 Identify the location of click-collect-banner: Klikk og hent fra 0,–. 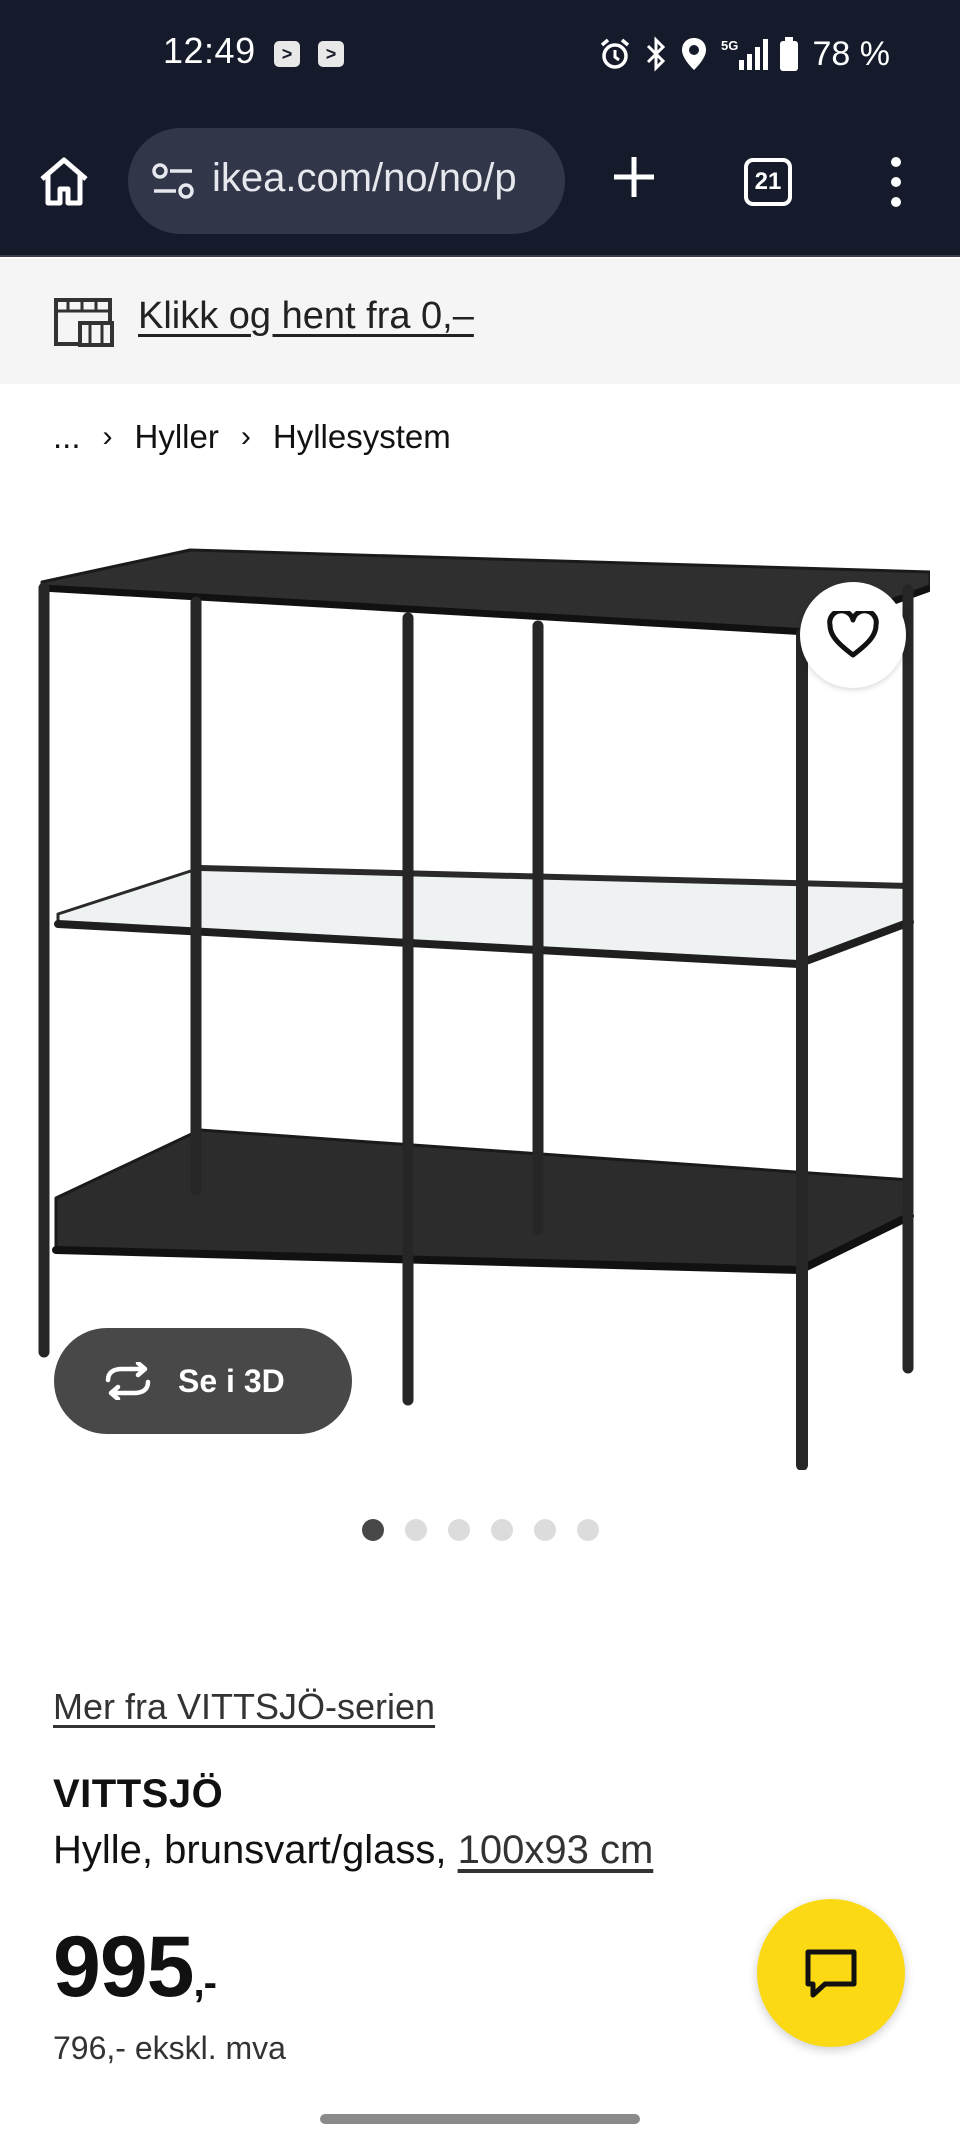
(480, 321).